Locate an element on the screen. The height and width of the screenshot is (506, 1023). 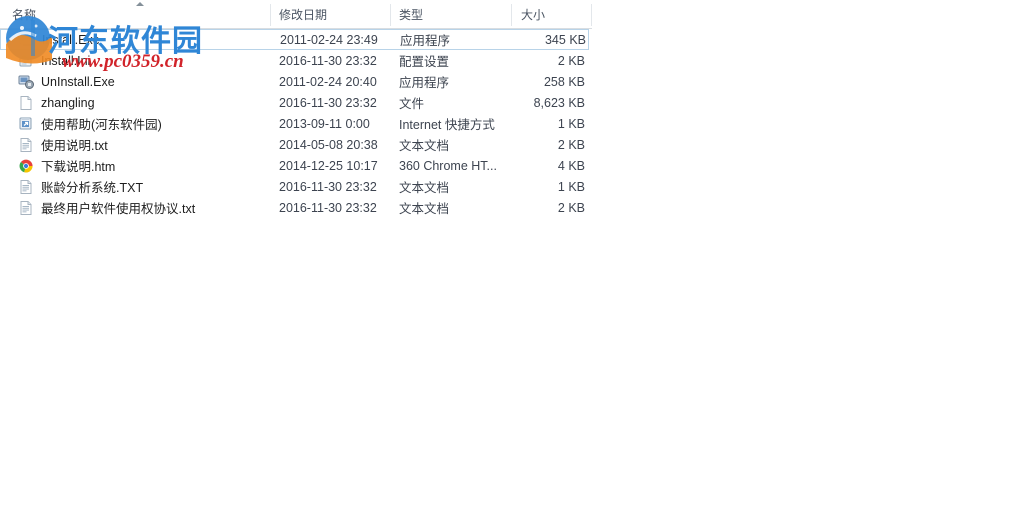
column-header-size: 大小 is located at coordinates (553, 14).